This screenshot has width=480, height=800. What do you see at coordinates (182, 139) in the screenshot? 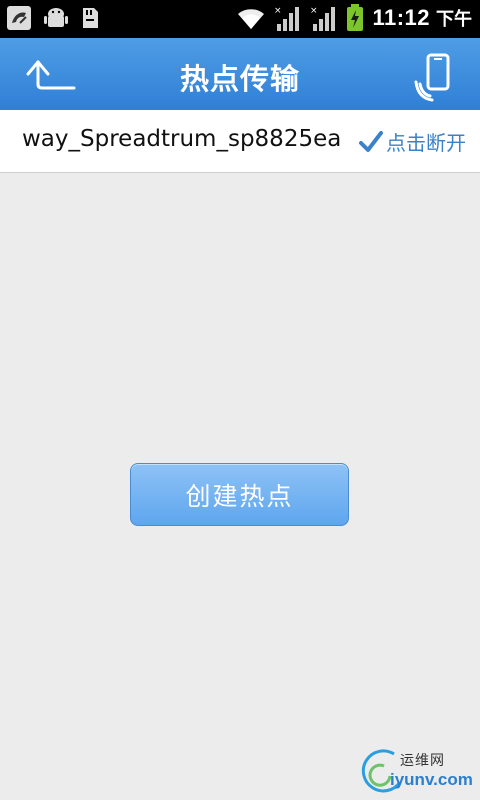
I see `hotspot-ssid: way_Spreadtrum_sp8825ea` at bounding box center [182, 139].